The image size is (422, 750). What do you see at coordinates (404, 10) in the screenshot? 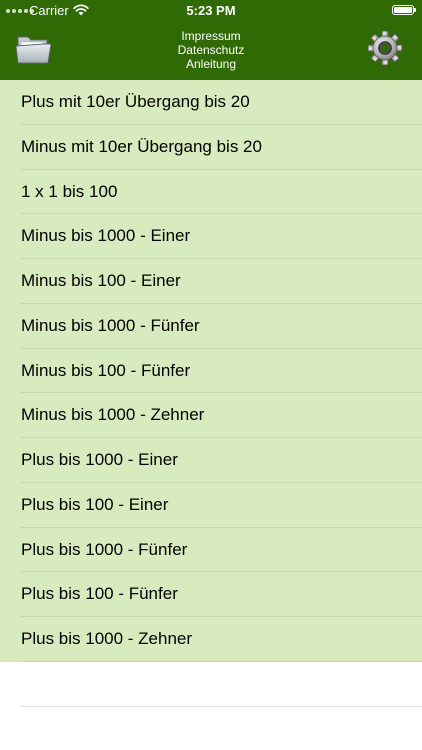
I see `battery-icon` at bounding box center [404, 10].